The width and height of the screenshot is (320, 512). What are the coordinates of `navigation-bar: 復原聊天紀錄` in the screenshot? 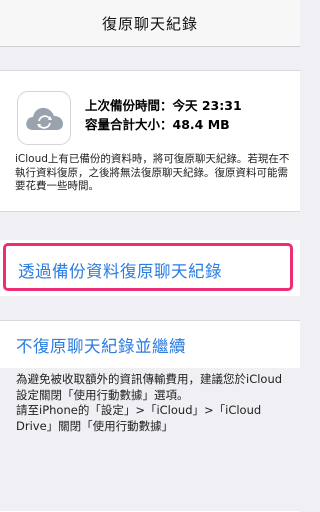 It's located at (150, 23).